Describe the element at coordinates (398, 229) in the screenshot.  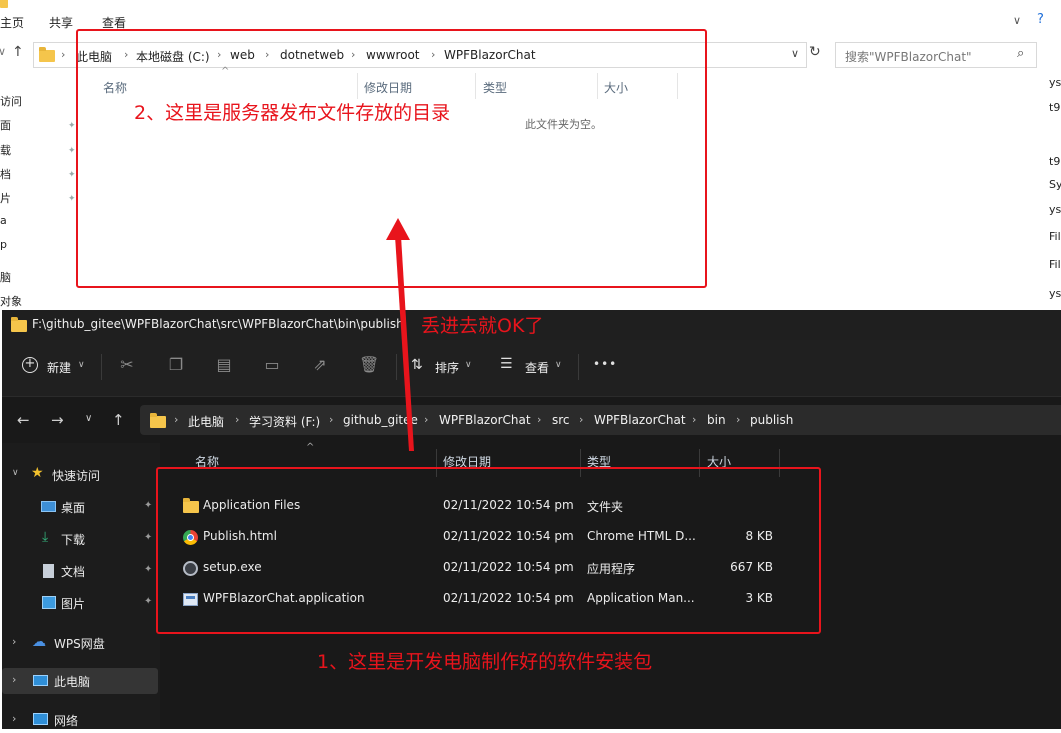
I see `arrow-head` at that location.